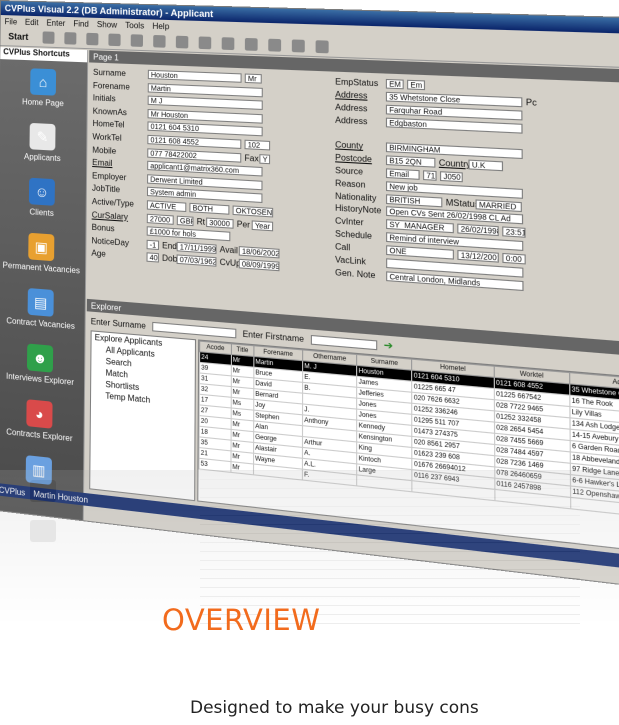 The width and height of the screenshot is (619, 725). I want to click on firstname-search-input, so click(343, 342).